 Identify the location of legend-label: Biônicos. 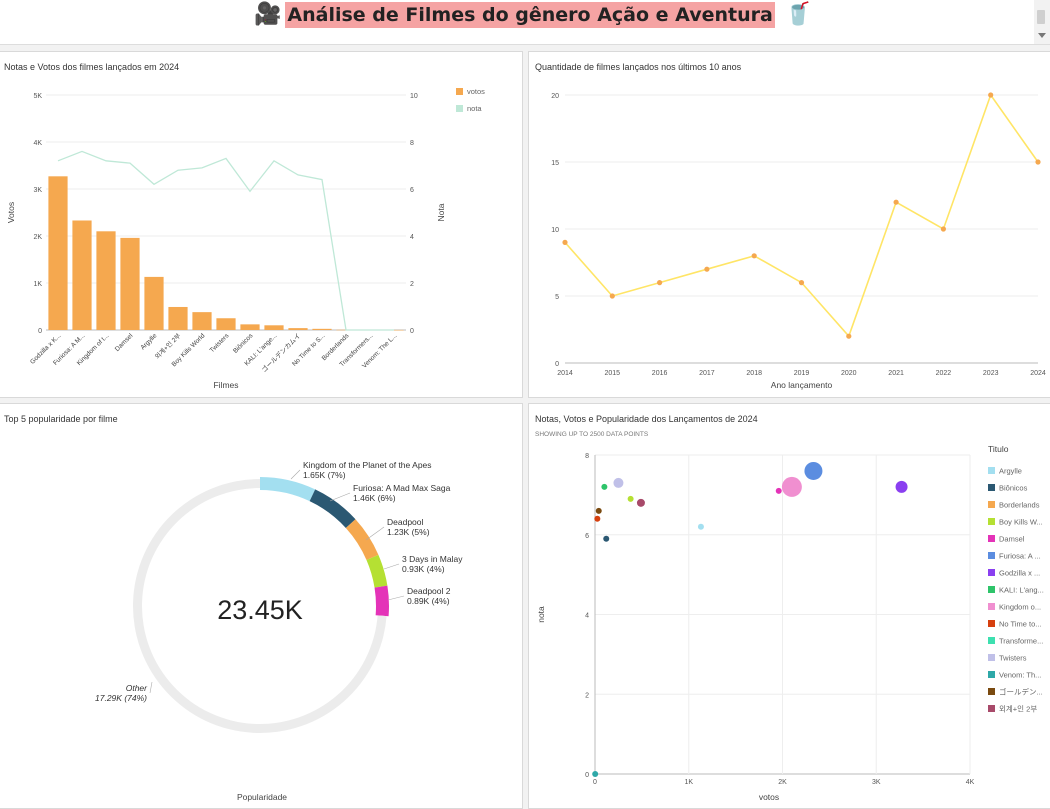
(1013, 488).